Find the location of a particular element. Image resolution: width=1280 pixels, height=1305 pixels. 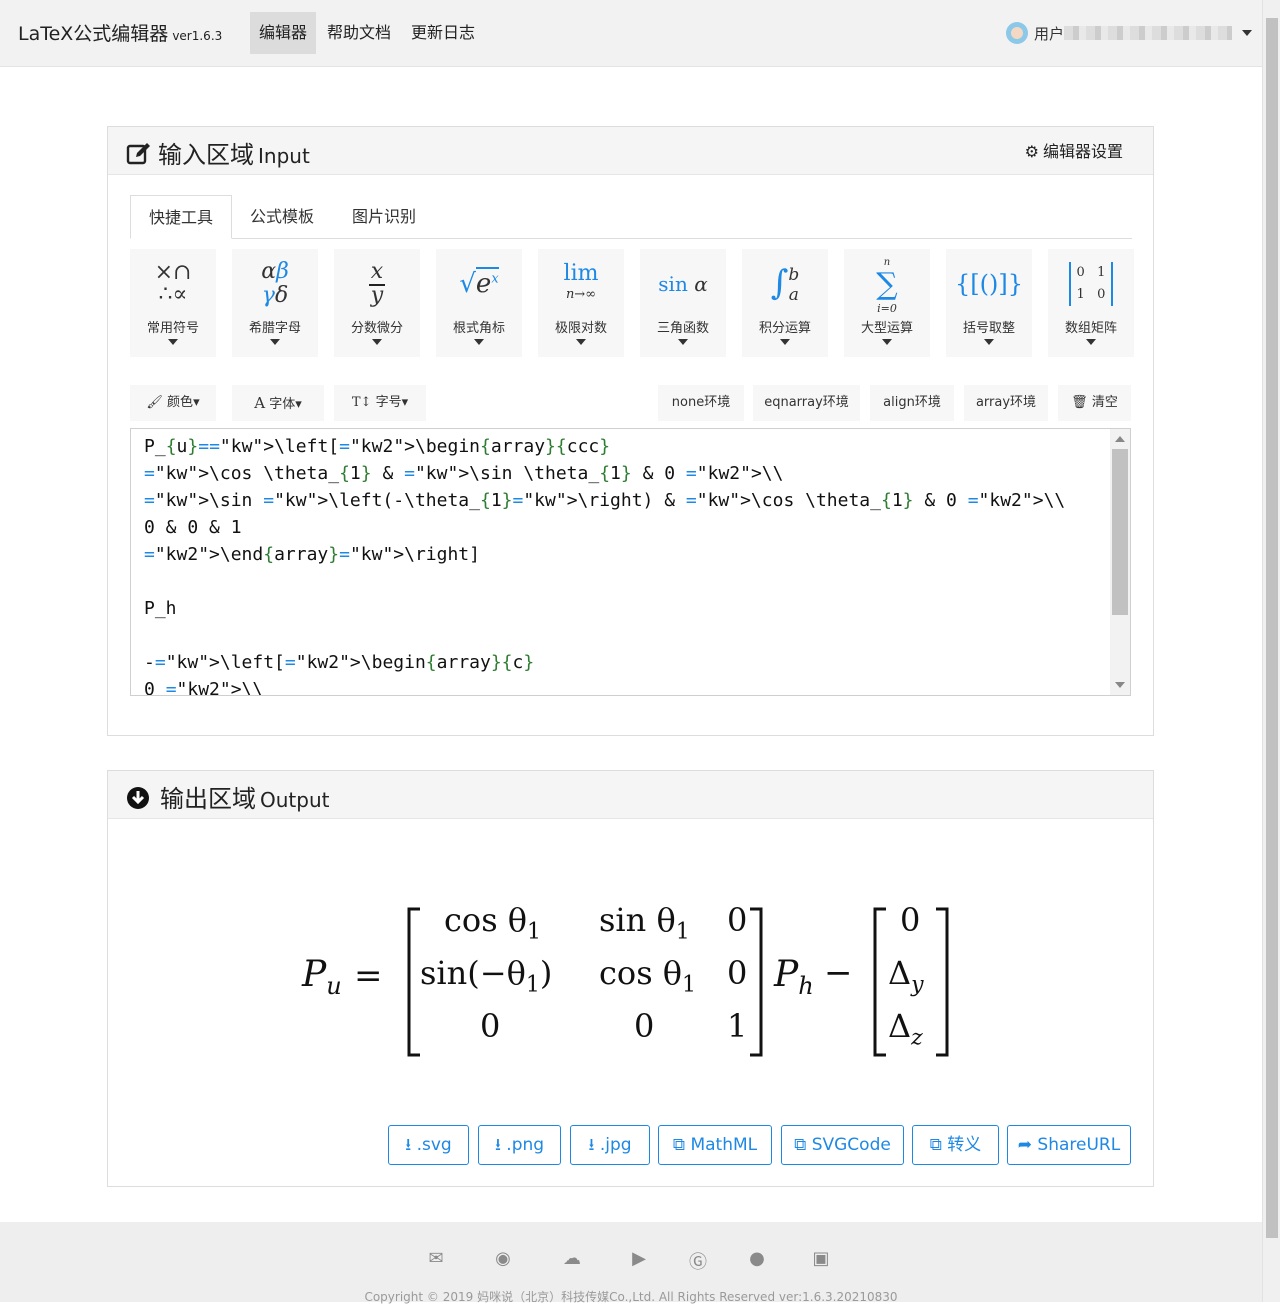

color-label: 颜色 is located at coordinates (180, 402).